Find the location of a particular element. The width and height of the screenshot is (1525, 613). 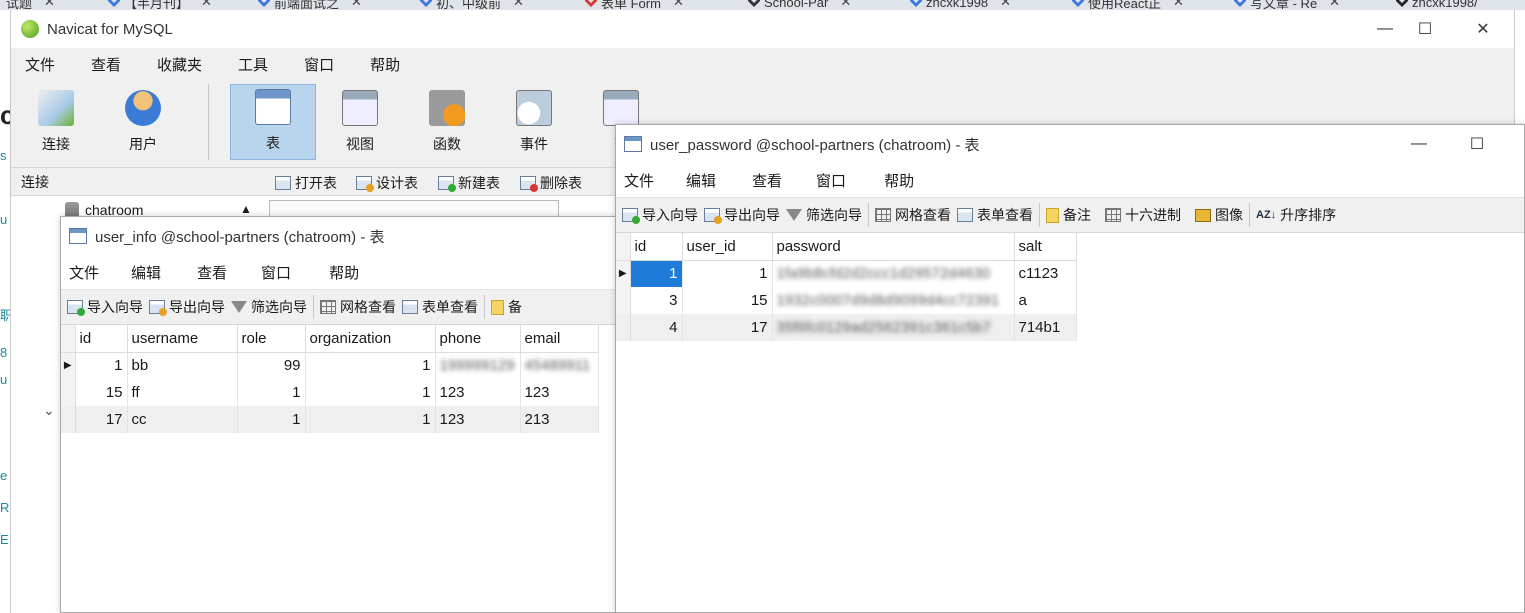

cell-username: bb is located at coordinates (182, 365).